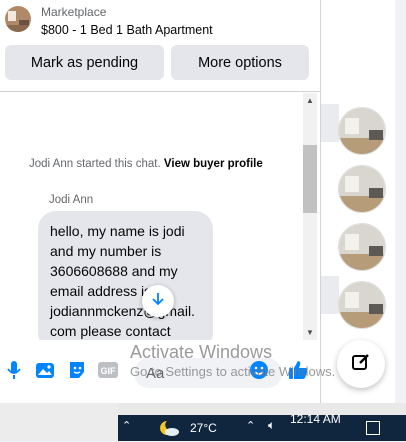 This screenshot has width=406, height=442. What do you see at coordinates (110, 331) in the screenshot?
I see `message-line: com please contact` at bounding box center [110, 331].